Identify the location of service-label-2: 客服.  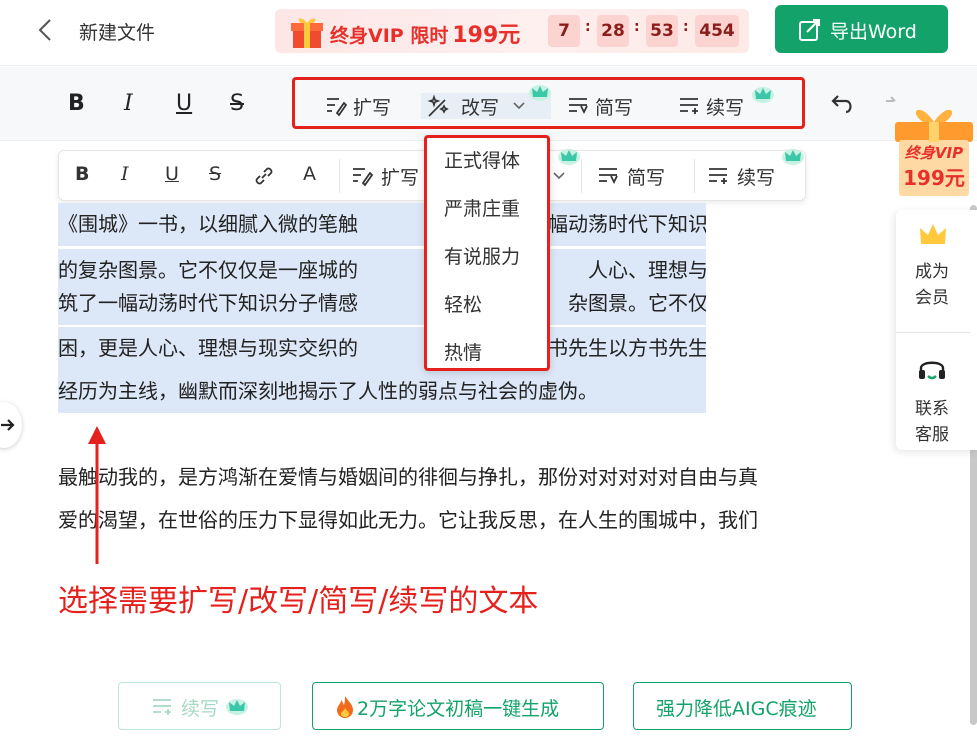
(932, 435).